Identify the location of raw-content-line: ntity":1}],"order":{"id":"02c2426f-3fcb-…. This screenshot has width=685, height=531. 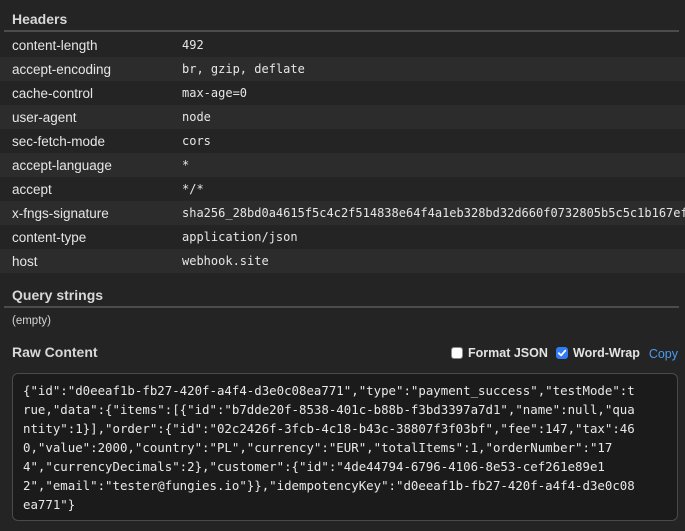
(329, 428).